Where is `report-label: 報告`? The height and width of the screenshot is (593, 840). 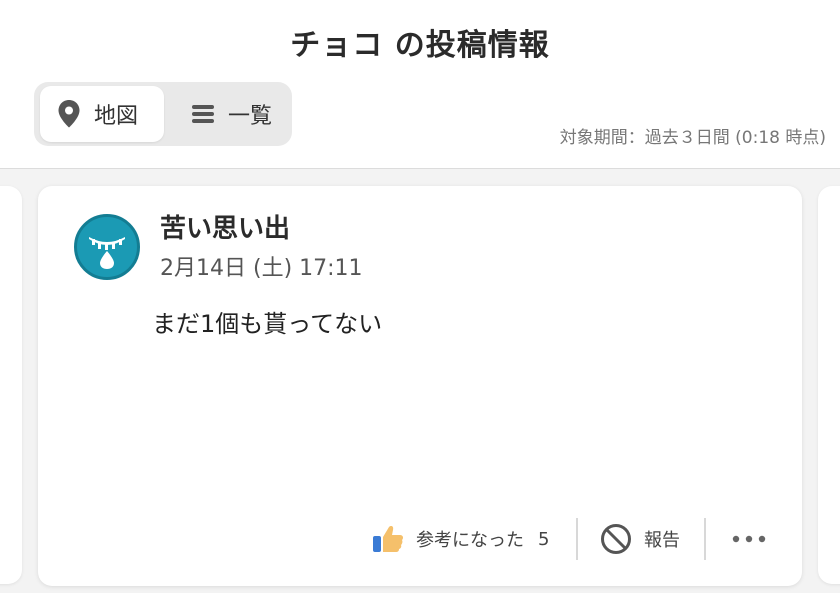 report-label: 報告 is located at coordinates (662, 540).